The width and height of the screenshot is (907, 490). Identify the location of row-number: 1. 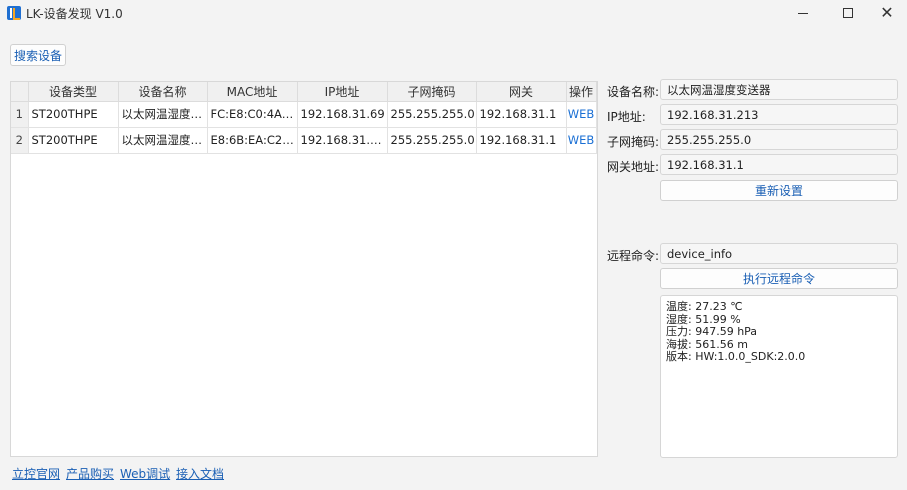
(20, 114).